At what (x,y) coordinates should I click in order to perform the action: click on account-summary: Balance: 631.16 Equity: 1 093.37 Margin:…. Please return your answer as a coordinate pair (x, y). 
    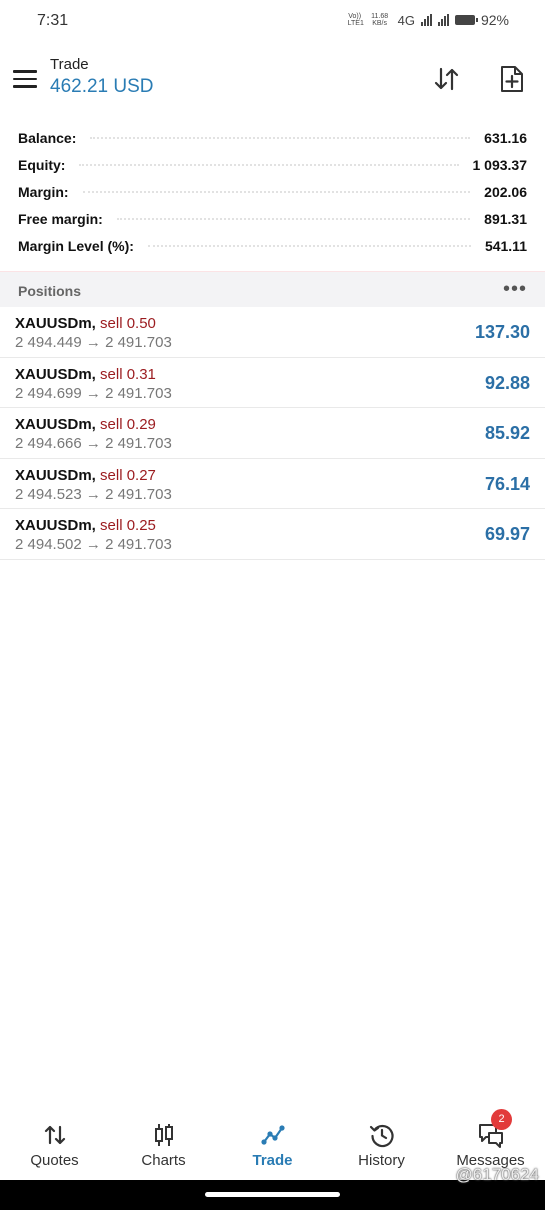
    Looking at the image, I should click on (272, 192).